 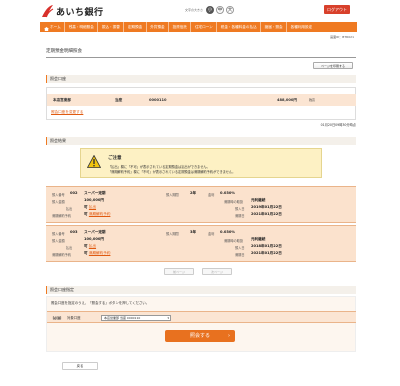 I want to click on target-account-label: 対象口座, so click(x=74, y=318).